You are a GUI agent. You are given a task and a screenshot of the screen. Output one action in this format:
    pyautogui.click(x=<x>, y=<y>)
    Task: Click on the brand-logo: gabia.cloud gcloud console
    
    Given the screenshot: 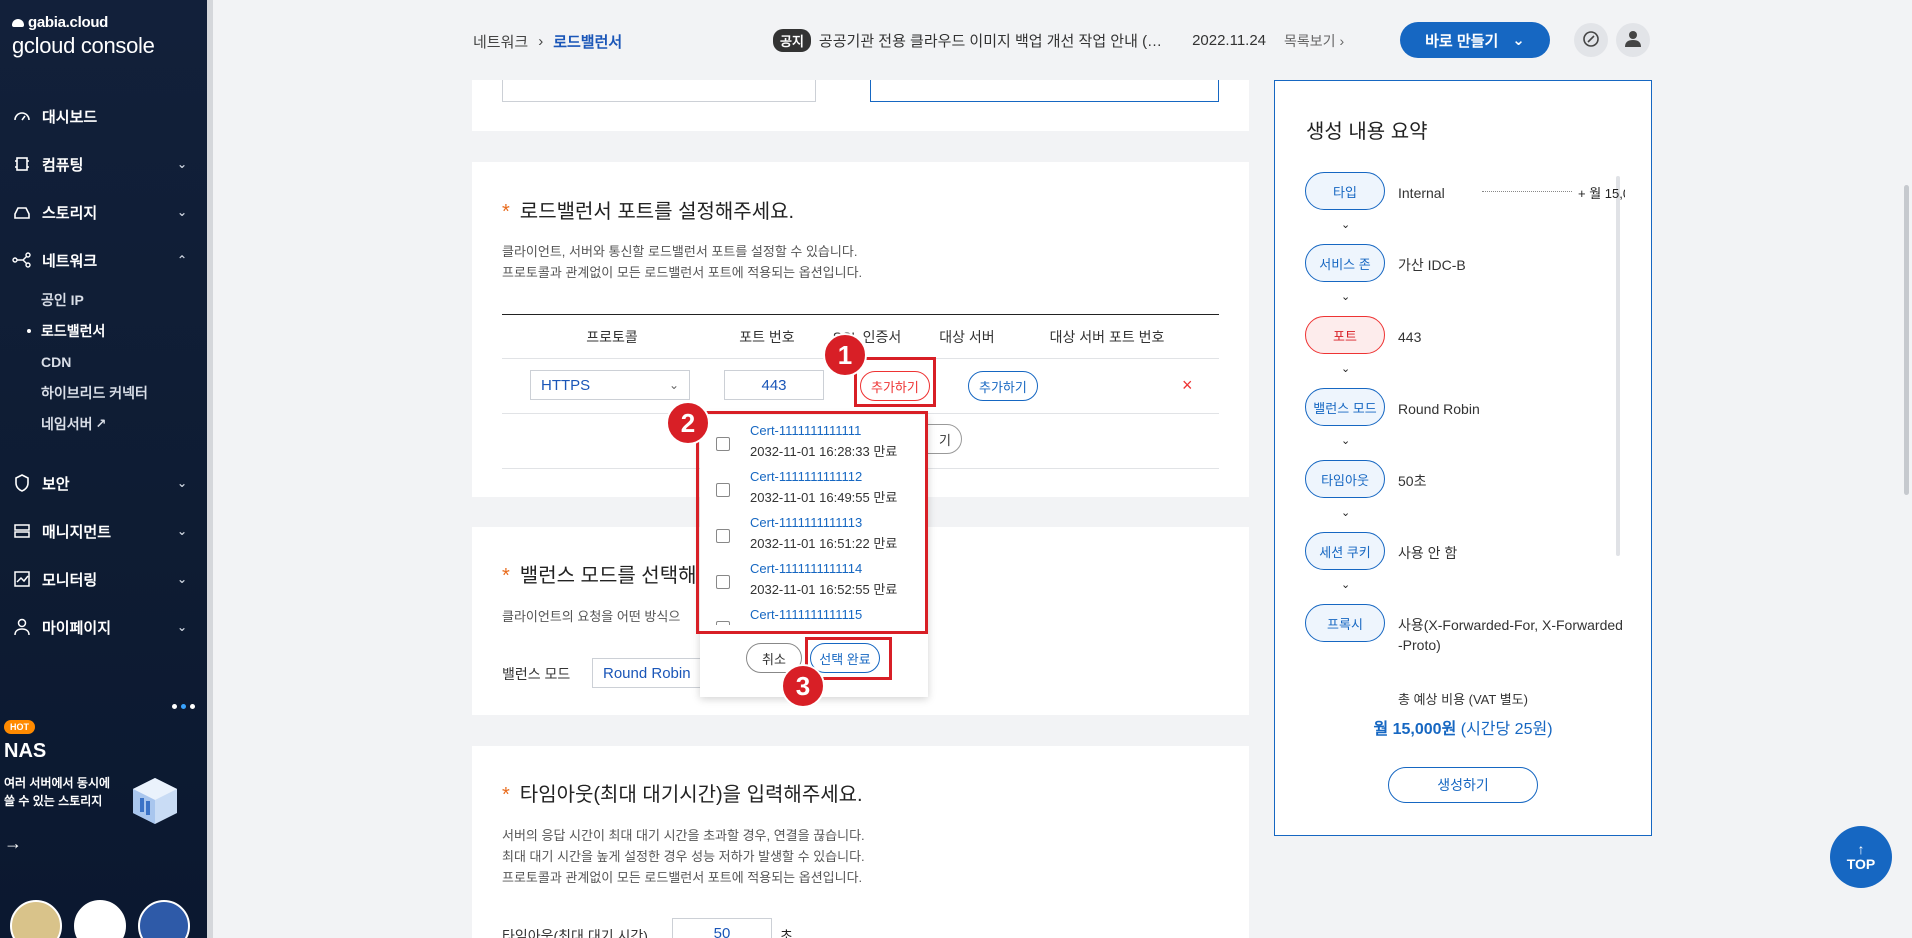 What is the action you would take?
    pyautogui.click(x=83, y=36)
    